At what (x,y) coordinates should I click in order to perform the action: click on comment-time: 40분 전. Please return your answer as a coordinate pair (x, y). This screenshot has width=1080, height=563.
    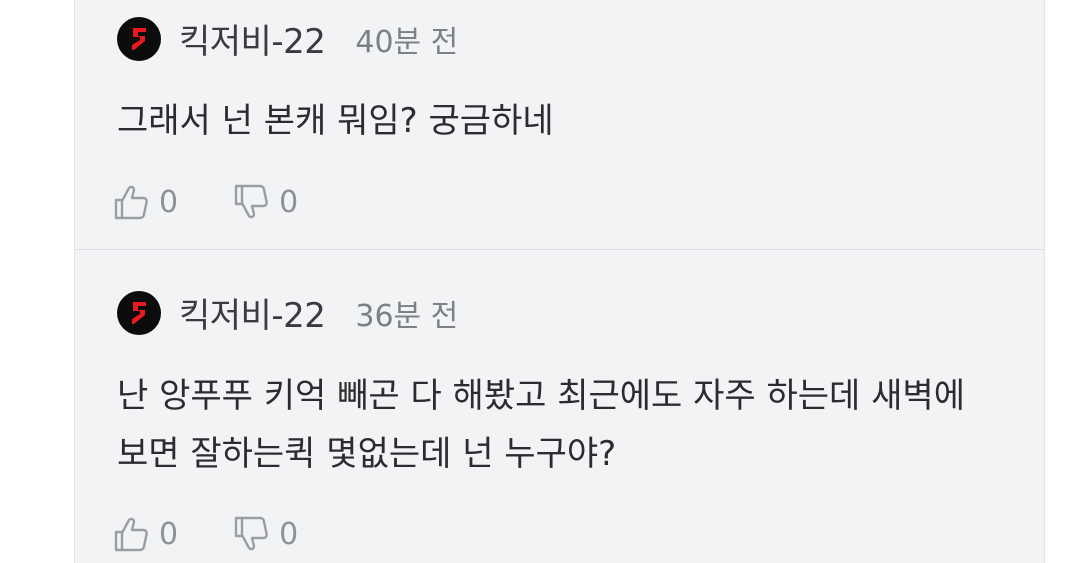
    Looking at the image, I should click on (407, 42).